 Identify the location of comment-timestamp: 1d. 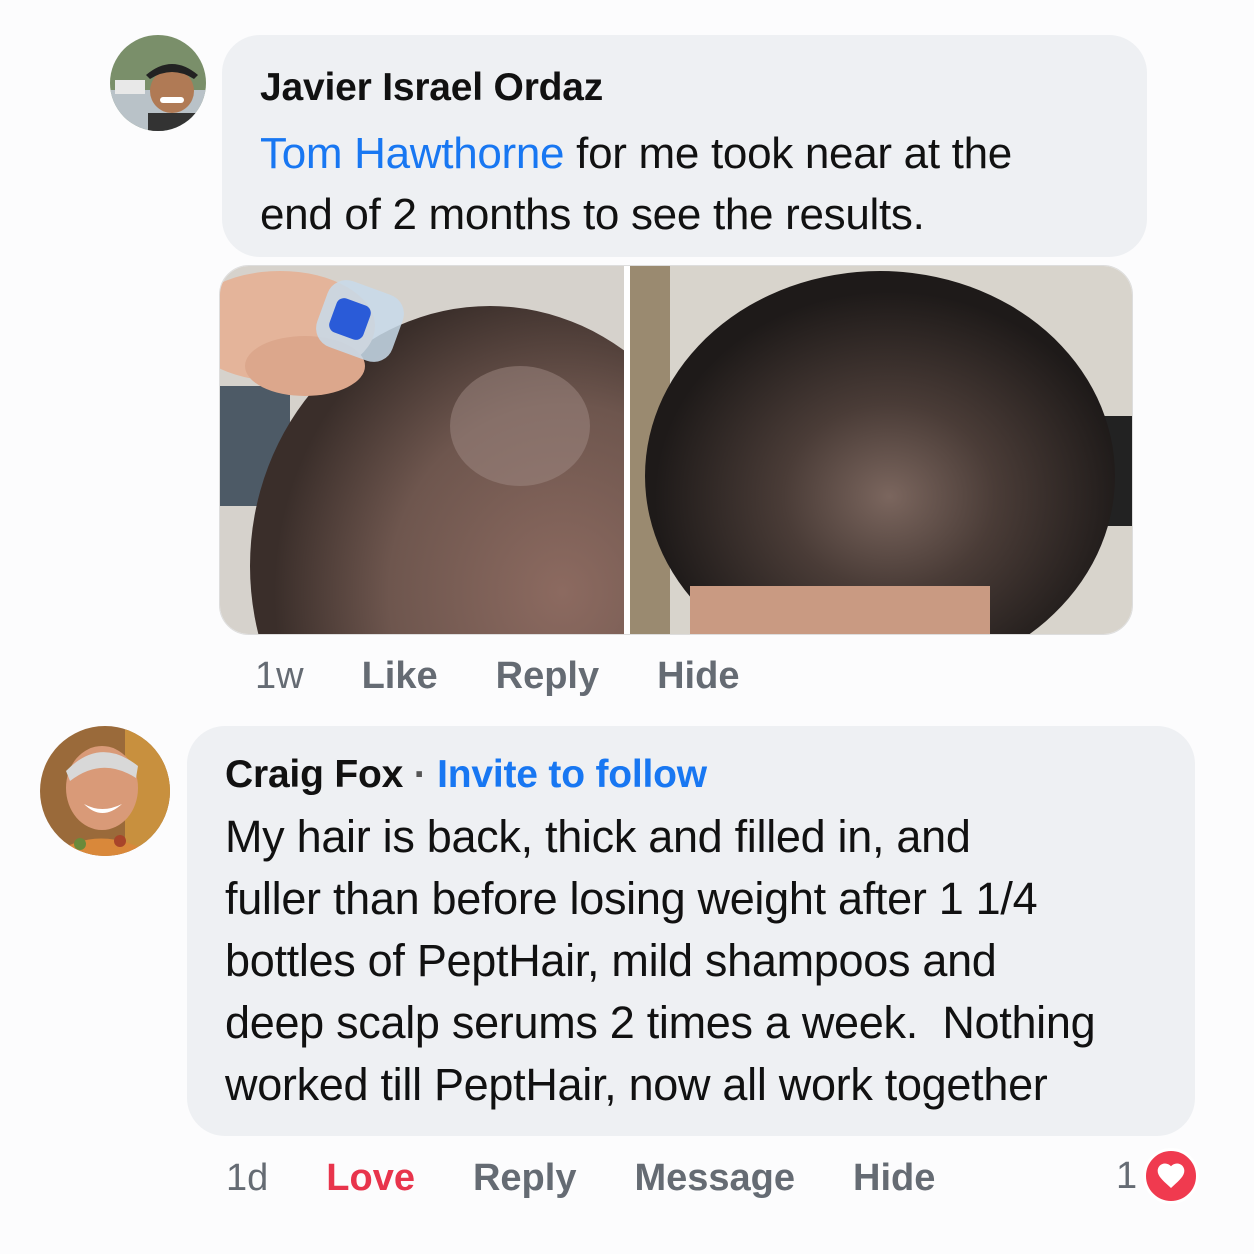
(247, 1178).